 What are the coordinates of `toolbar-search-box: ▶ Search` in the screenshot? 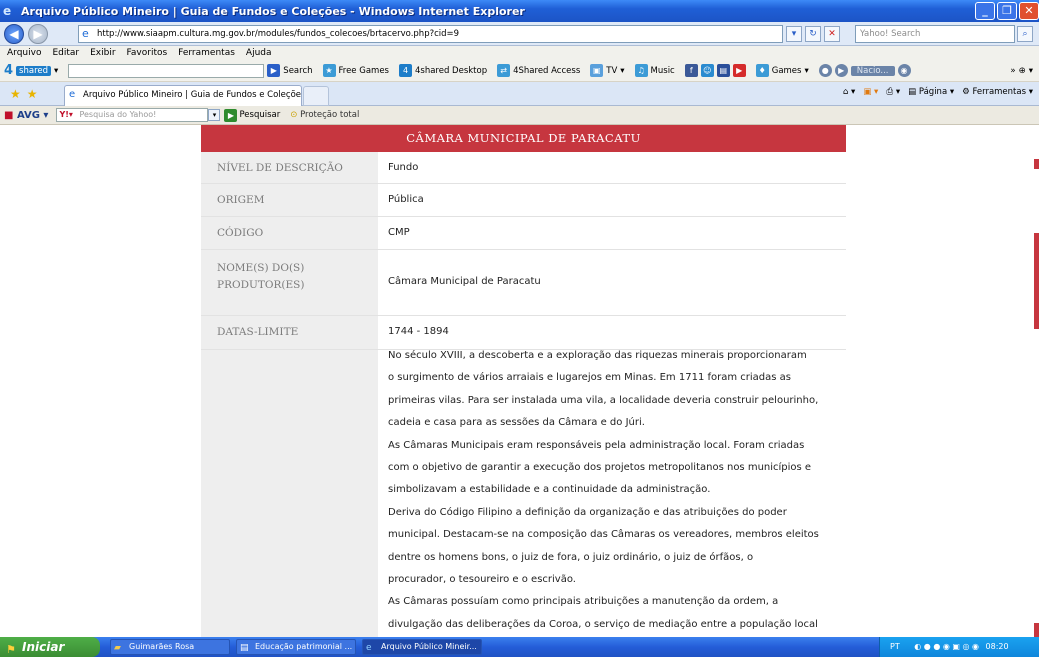 It's located at (190, 70).